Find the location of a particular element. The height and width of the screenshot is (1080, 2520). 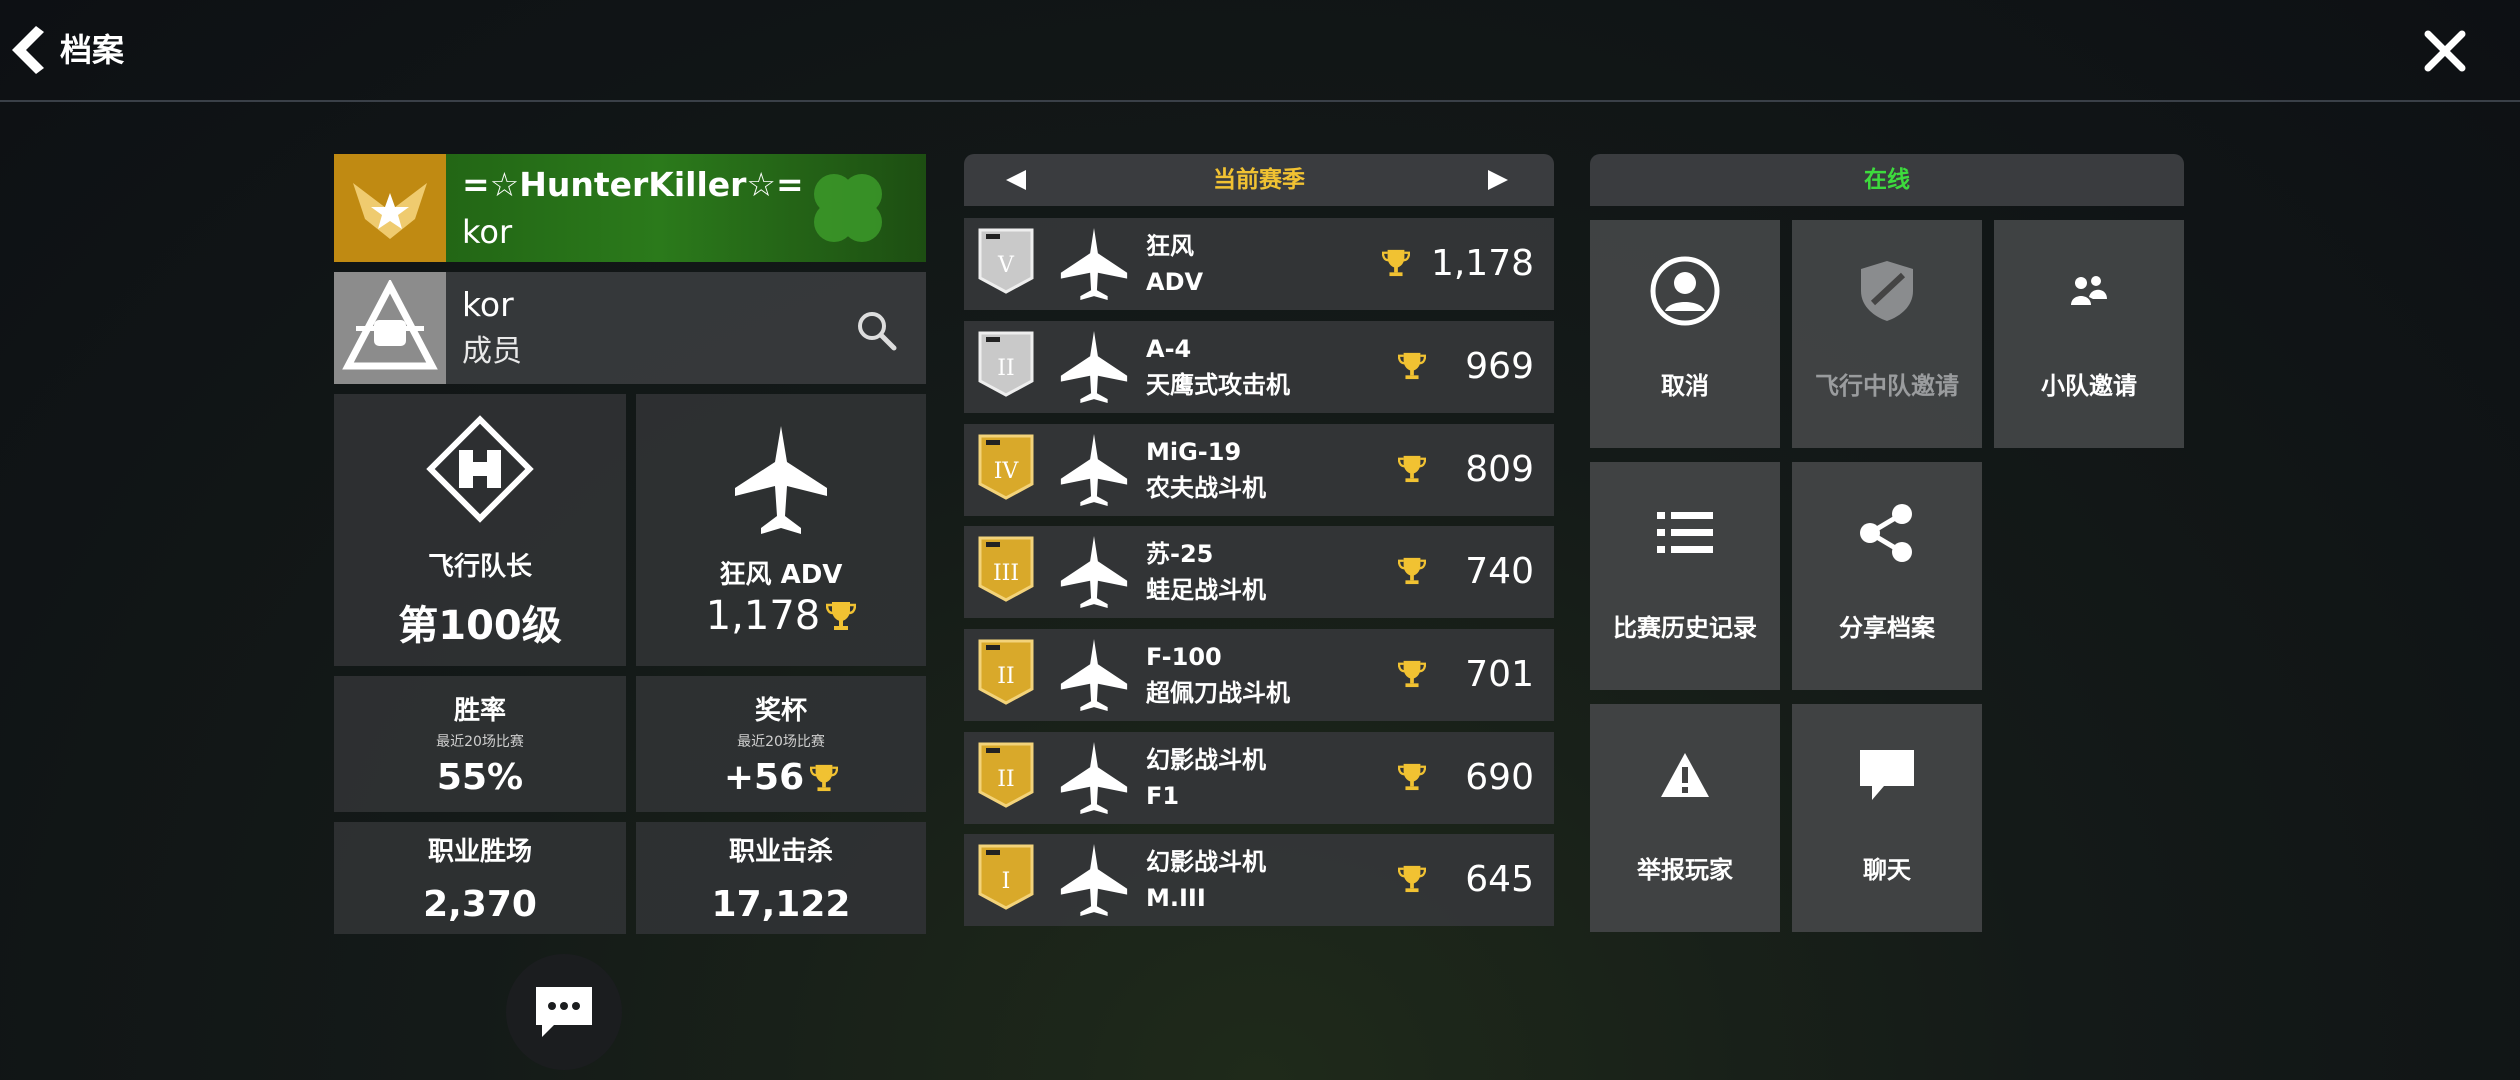

cancel-button: 取消 is located at coordinates (1685, 334).